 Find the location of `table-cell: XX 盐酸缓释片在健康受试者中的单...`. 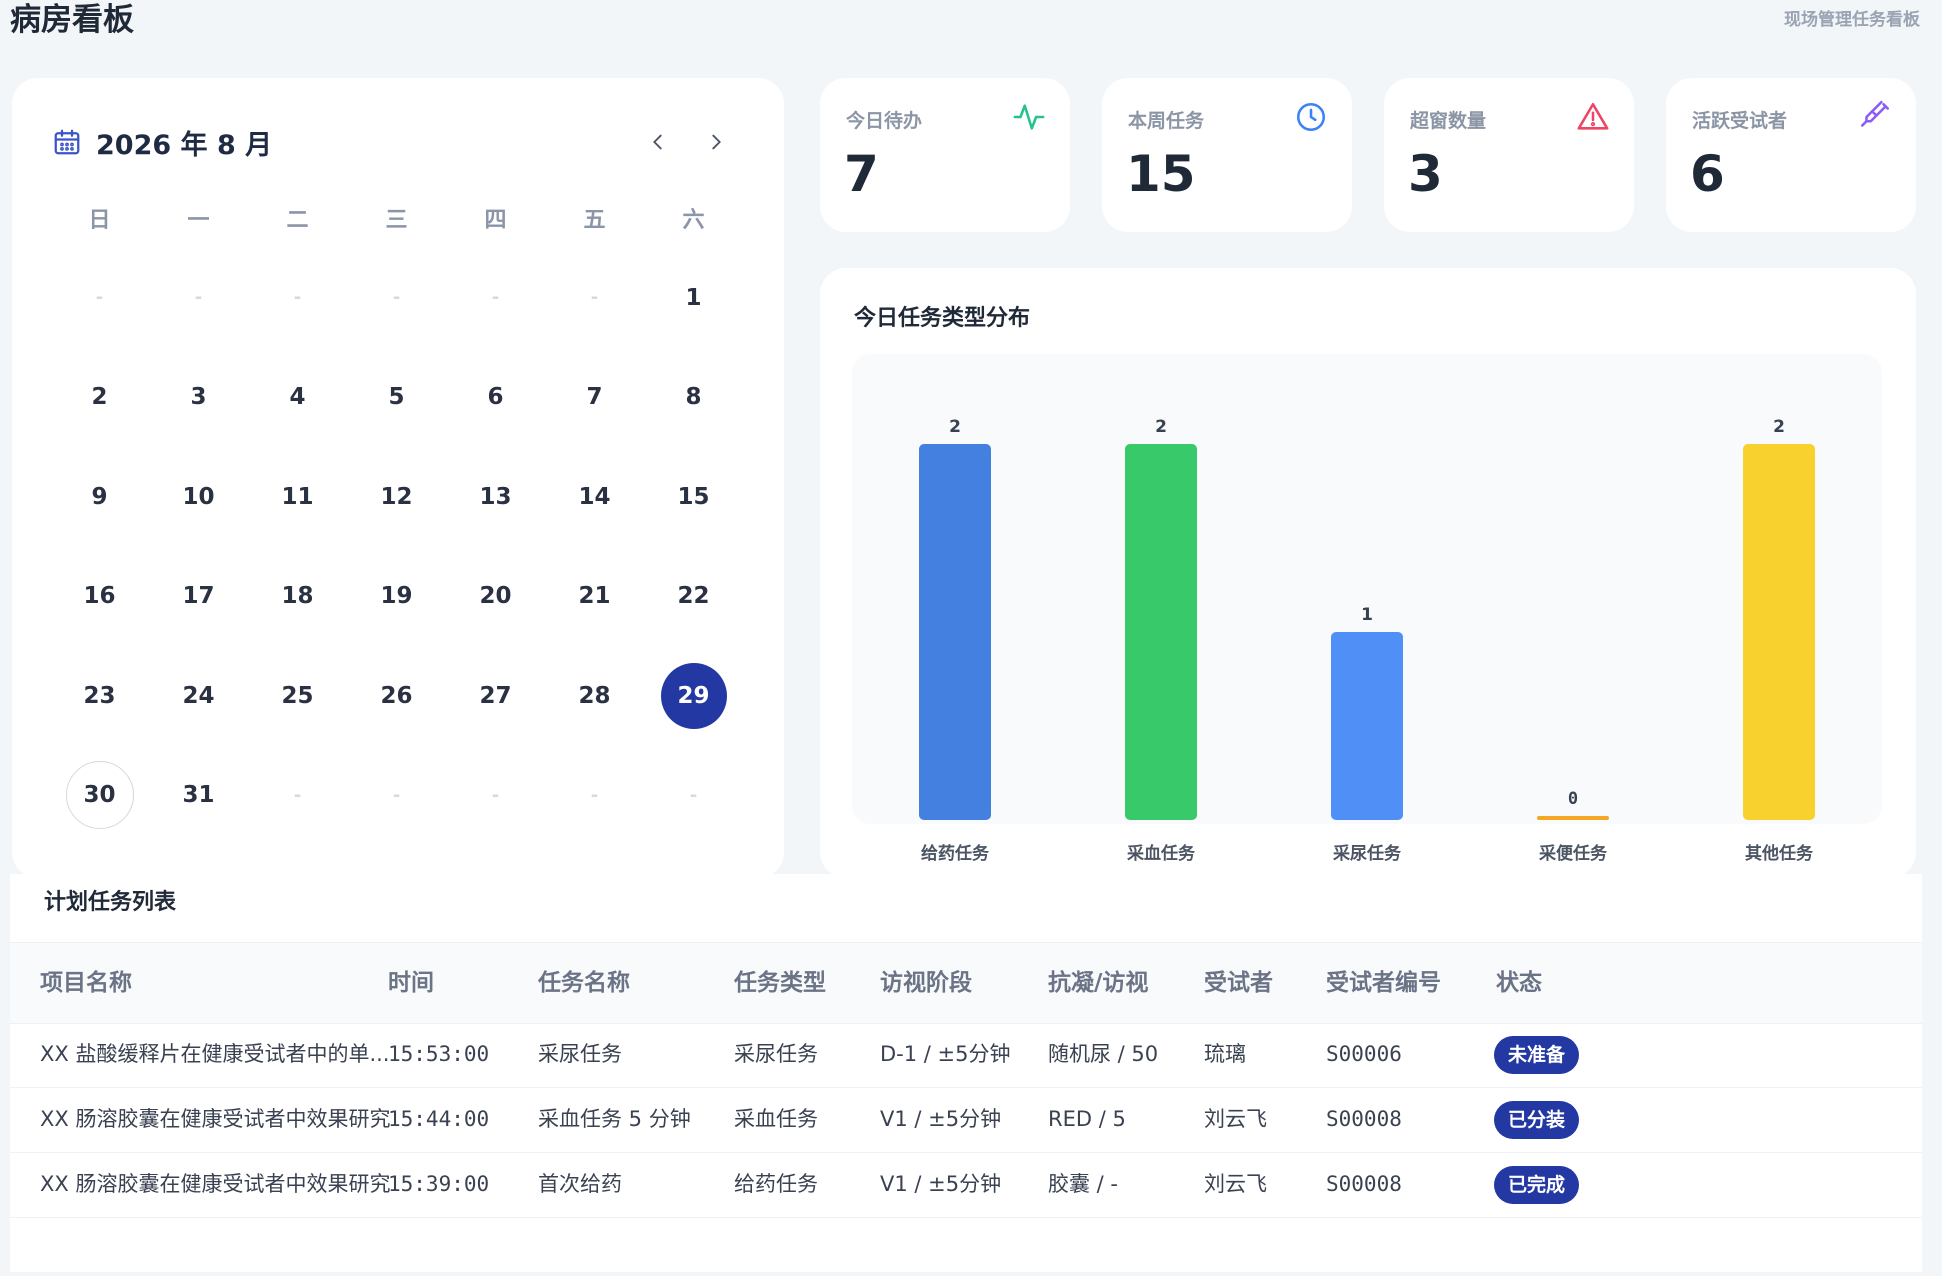

table-cell: XX 盐酸缓释片在健康受试者中的单... is located at coordinates (215, 1054).